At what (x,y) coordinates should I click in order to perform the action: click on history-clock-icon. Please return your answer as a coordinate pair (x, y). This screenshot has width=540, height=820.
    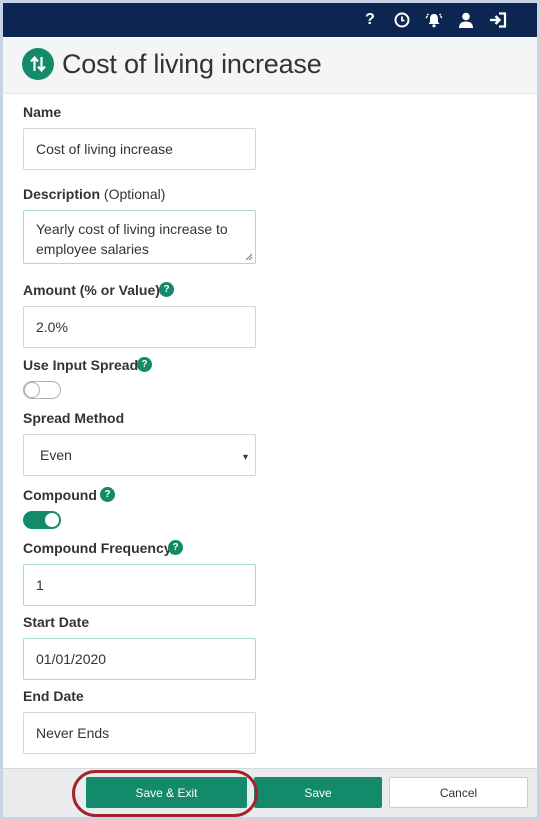
    Looking at the image, I should click on (402, 20).